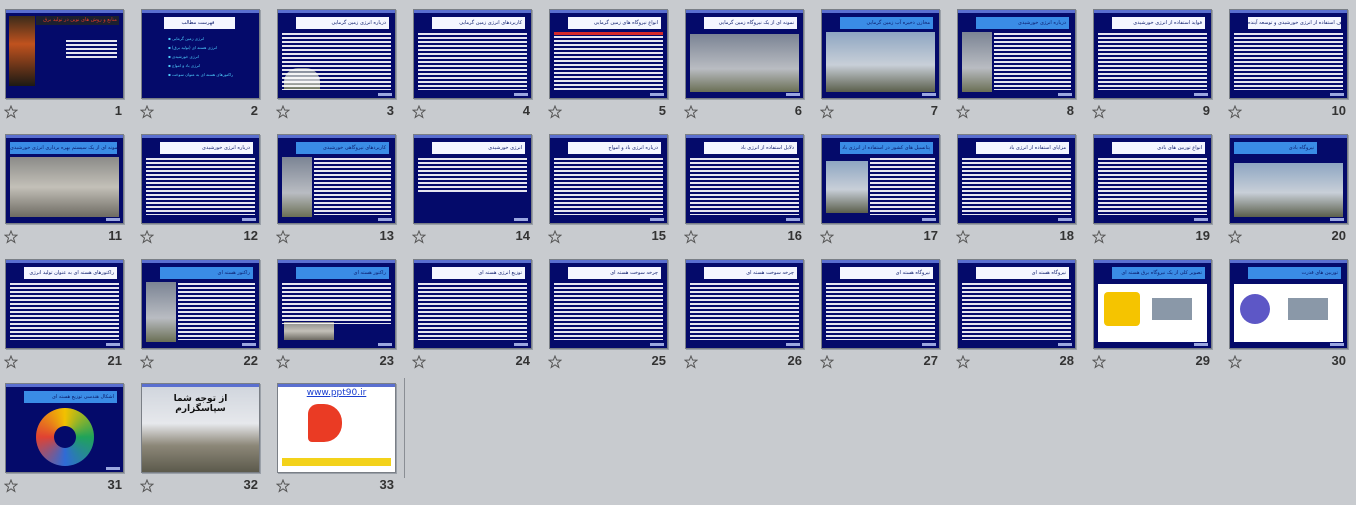 This screenshot has width=1356, height=505. I want to click on slide-thumbnail: مزایای استفاده از انرژی باد, so click(1016, 179).